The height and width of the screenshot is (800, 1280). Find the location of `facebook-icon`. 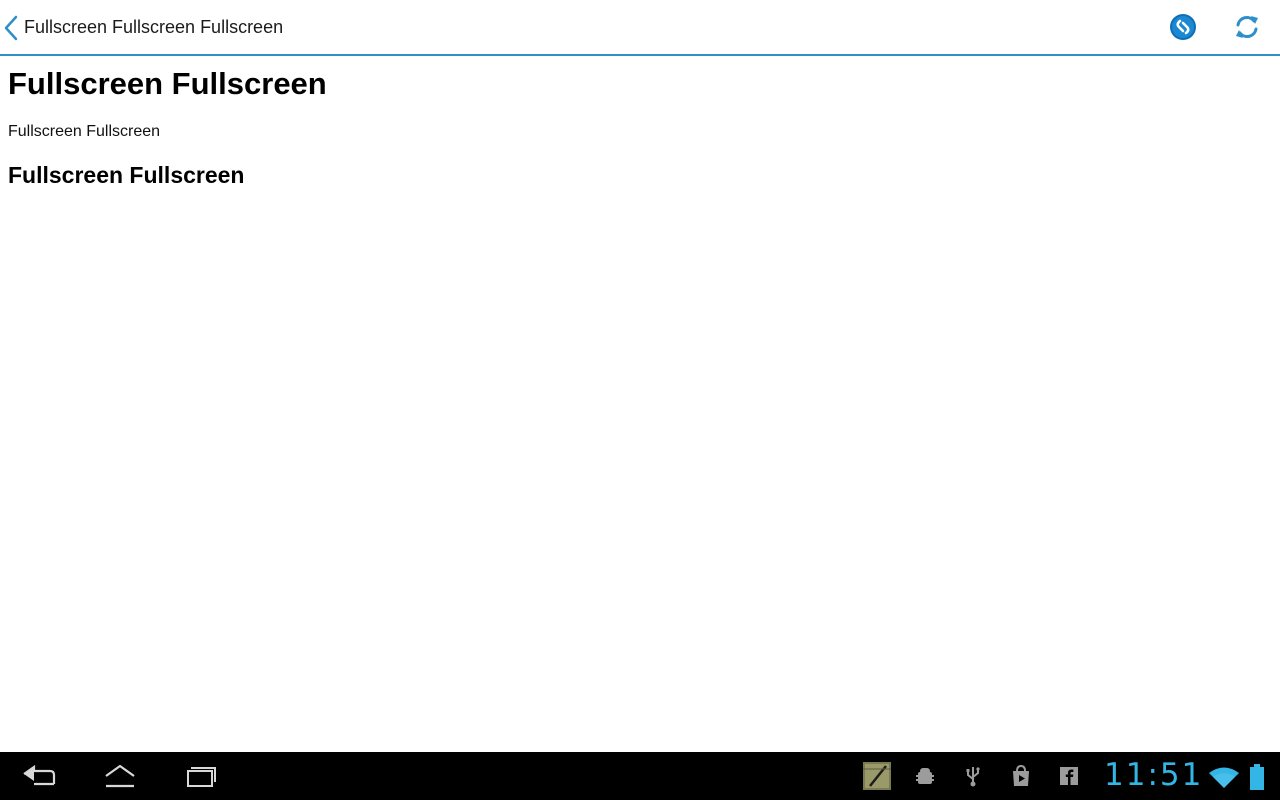

facebook-icon is located at coordinates (1069, 776).